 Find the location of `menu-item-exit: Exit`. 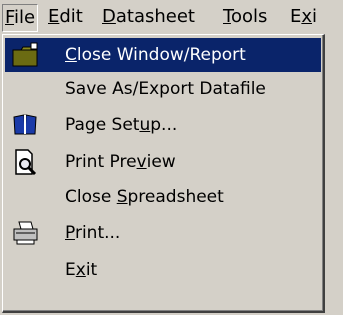

menu-item-exit: Exit is located at coordinates (163, 270).